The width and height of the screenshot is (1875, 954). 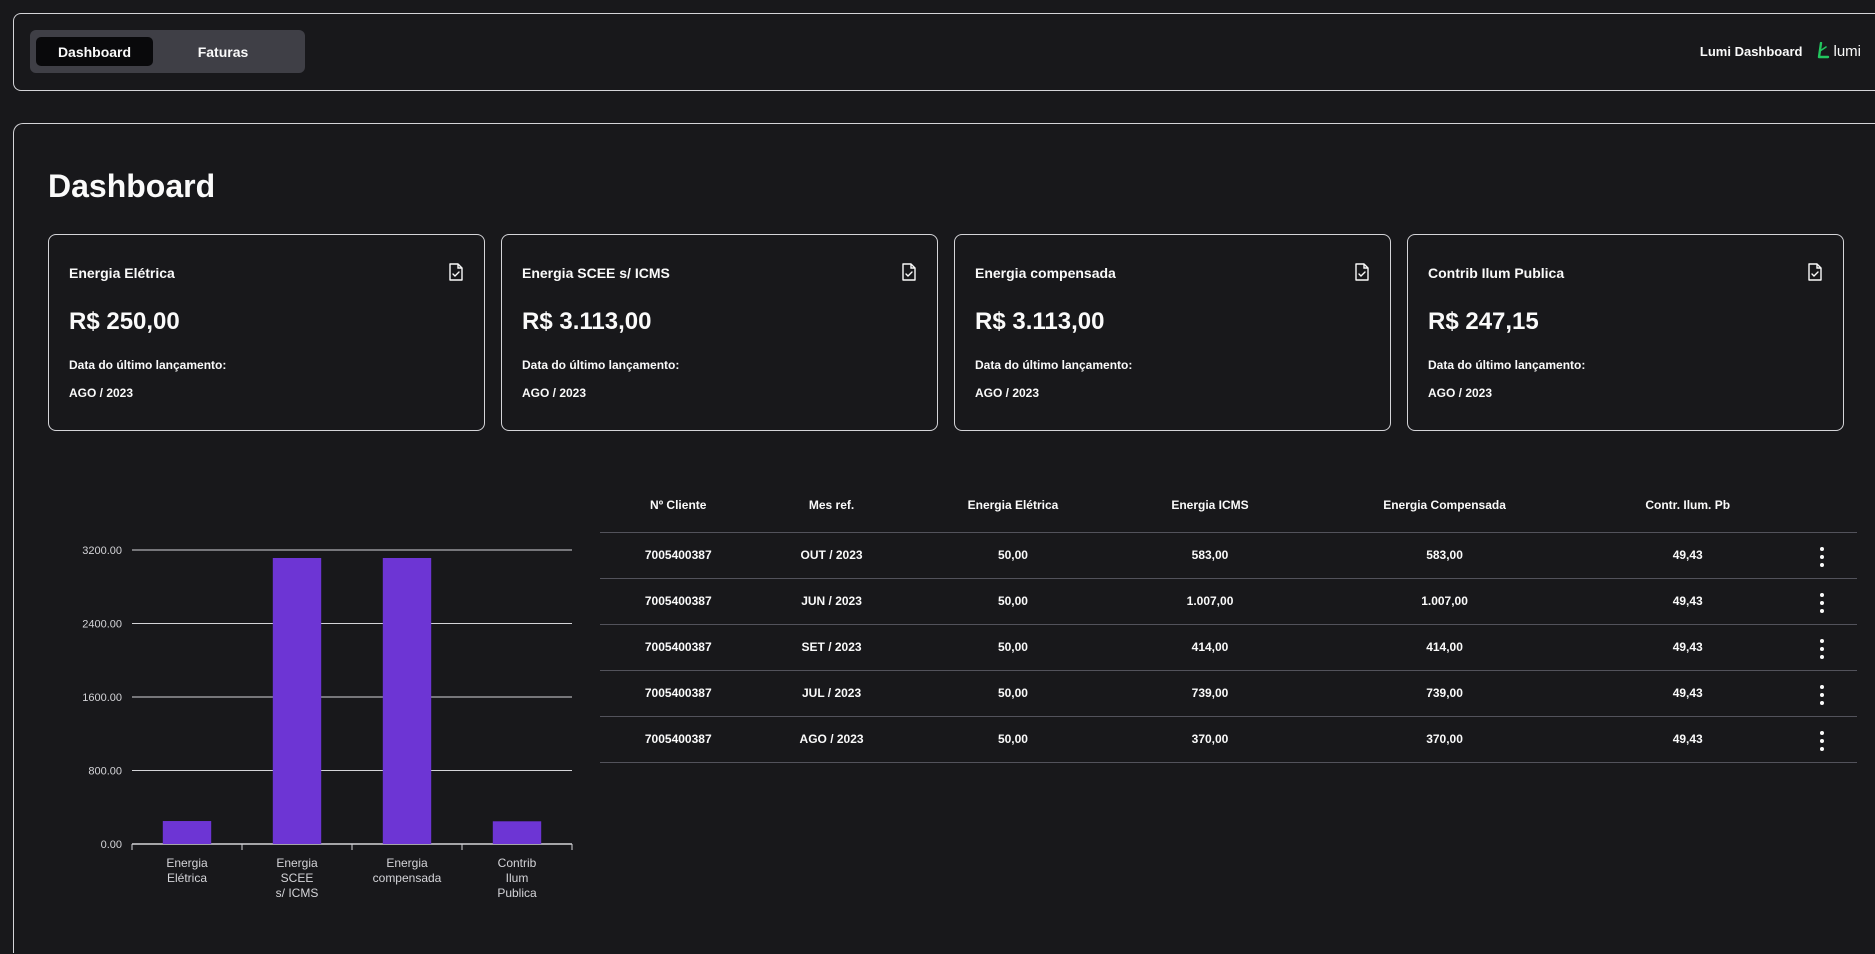 What do you see at coordinates (94, 51) in the screenshot?
I see `tab-dashboard: Dashboard` at bounding box center [94, 51].